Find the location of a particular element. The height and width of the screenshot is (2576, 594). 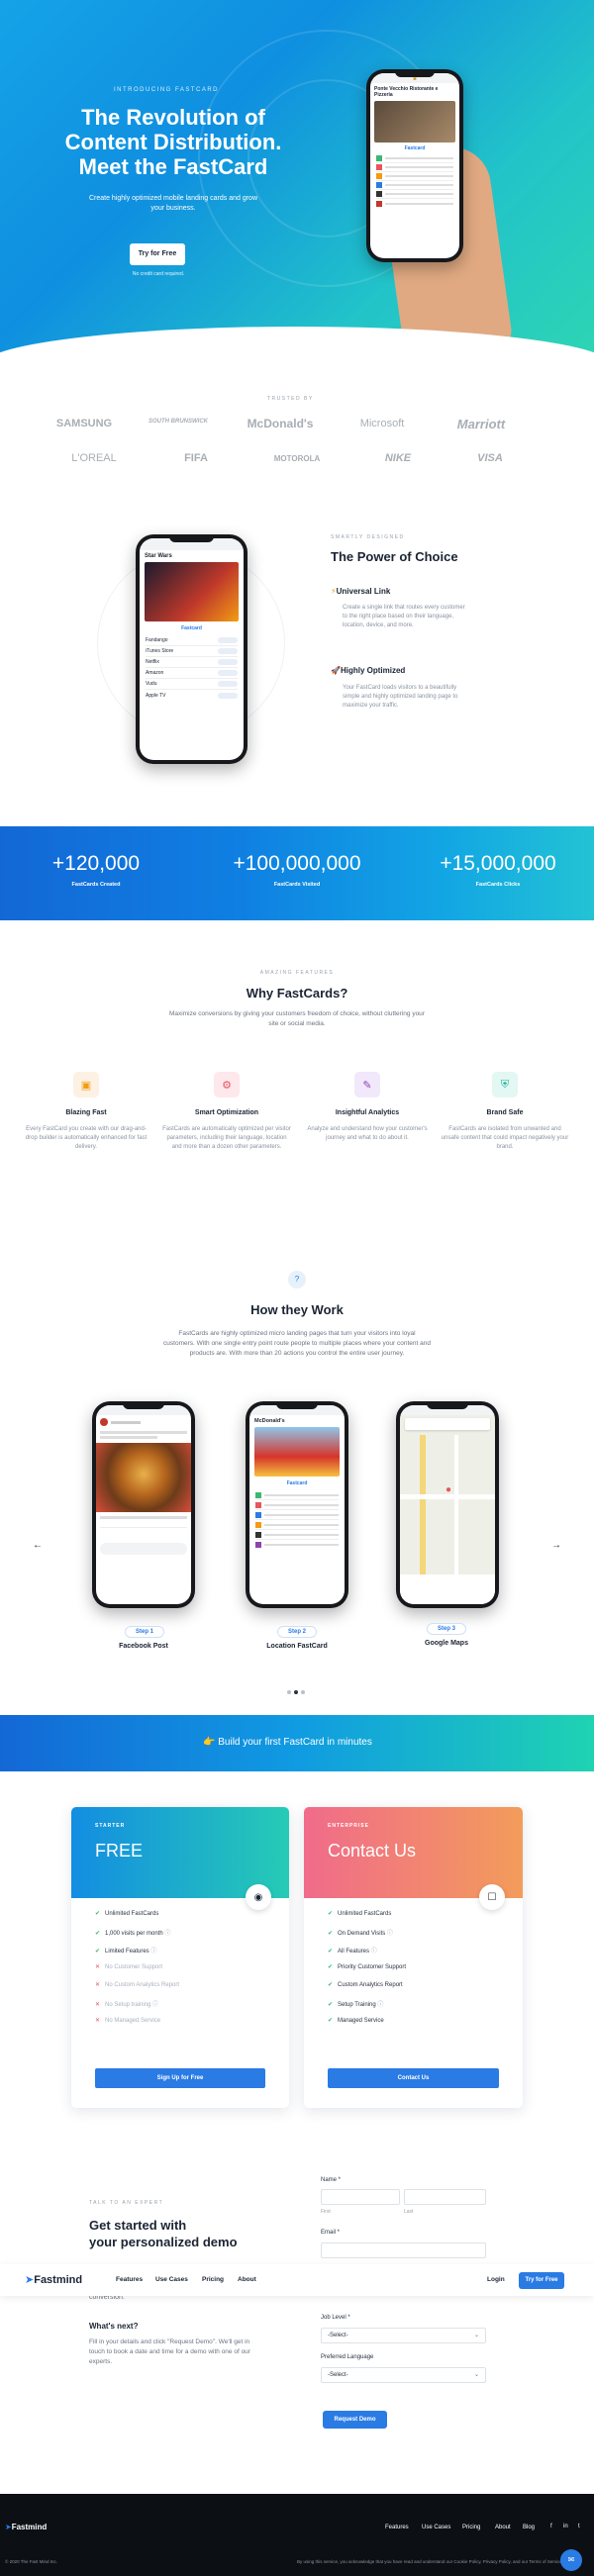

footer-pricing: Pricing is located at coordinates (471, 2527).